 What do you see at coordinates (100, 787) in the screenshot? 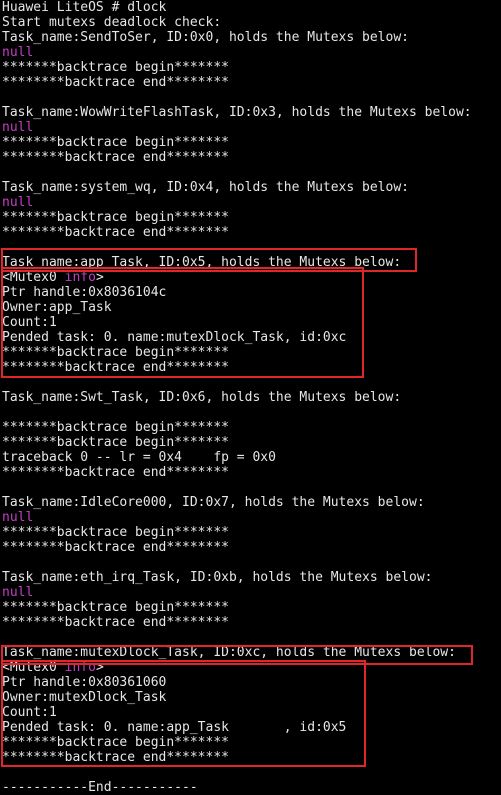
I see `terminal-line-end: -----------End-----------` at bounding box center [100, 787].